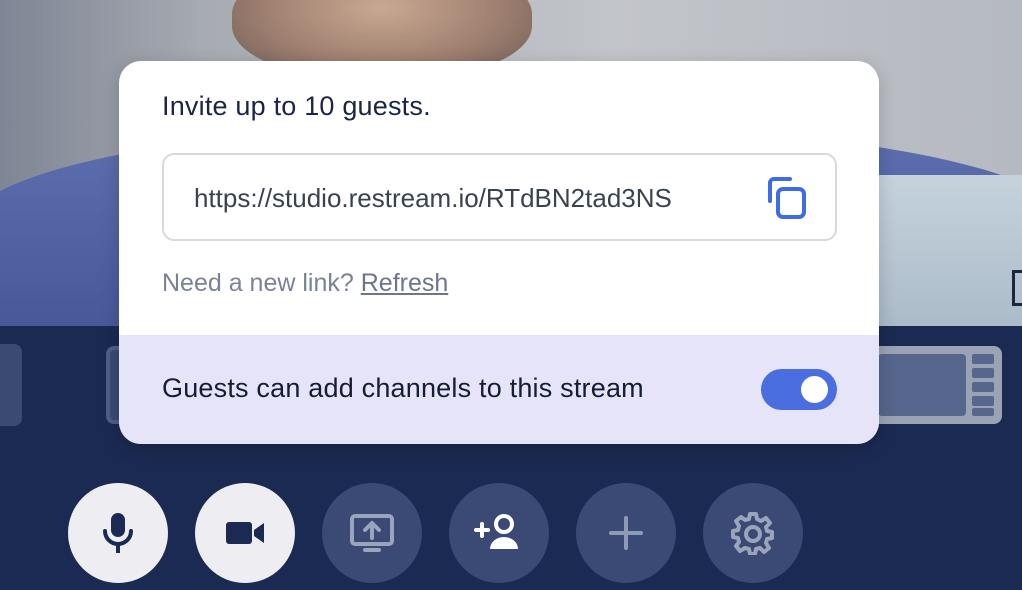 The height and width of the screenshot is (590, 1022). What do you see at coordinates (799, 389) in the screenshot?
I see `guest-channels-toggle` at bounding box center [799, 389].